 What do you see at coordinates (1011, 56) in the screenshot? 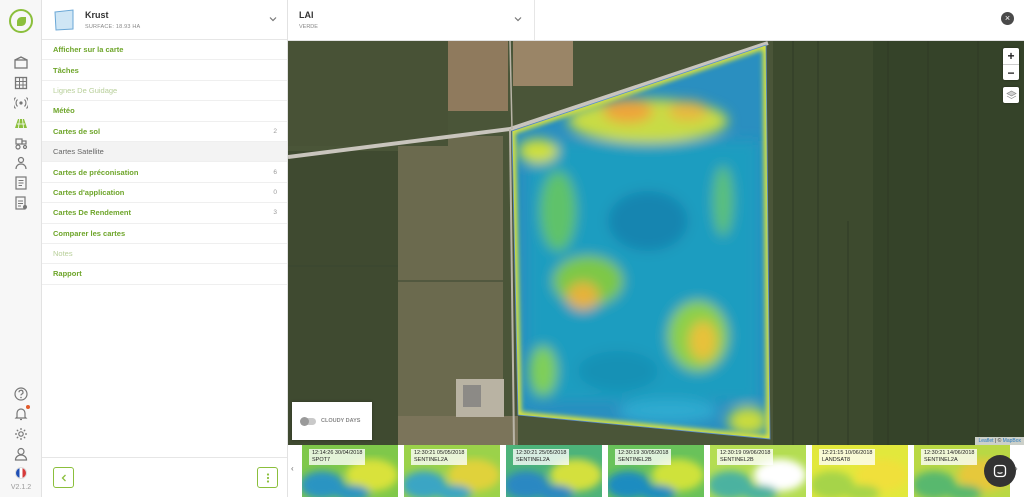
I see `zoom-in-button: +` at bounding box center [1011, 56].